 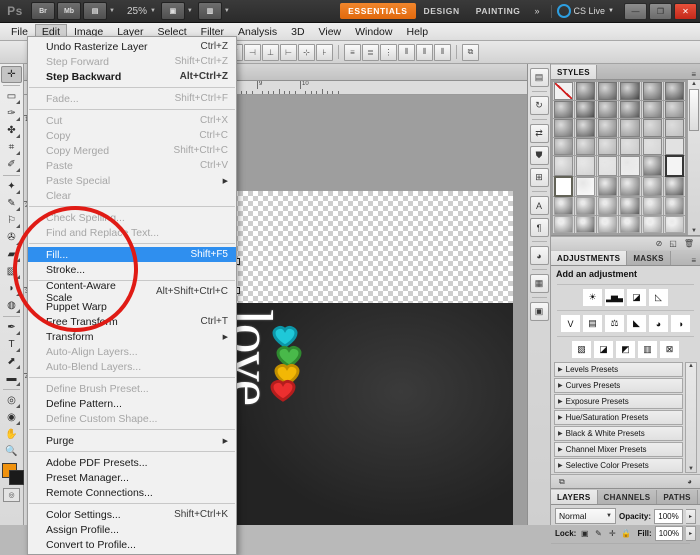 I want to click on new-style-icon: ◱, so click(x=673, y=243).